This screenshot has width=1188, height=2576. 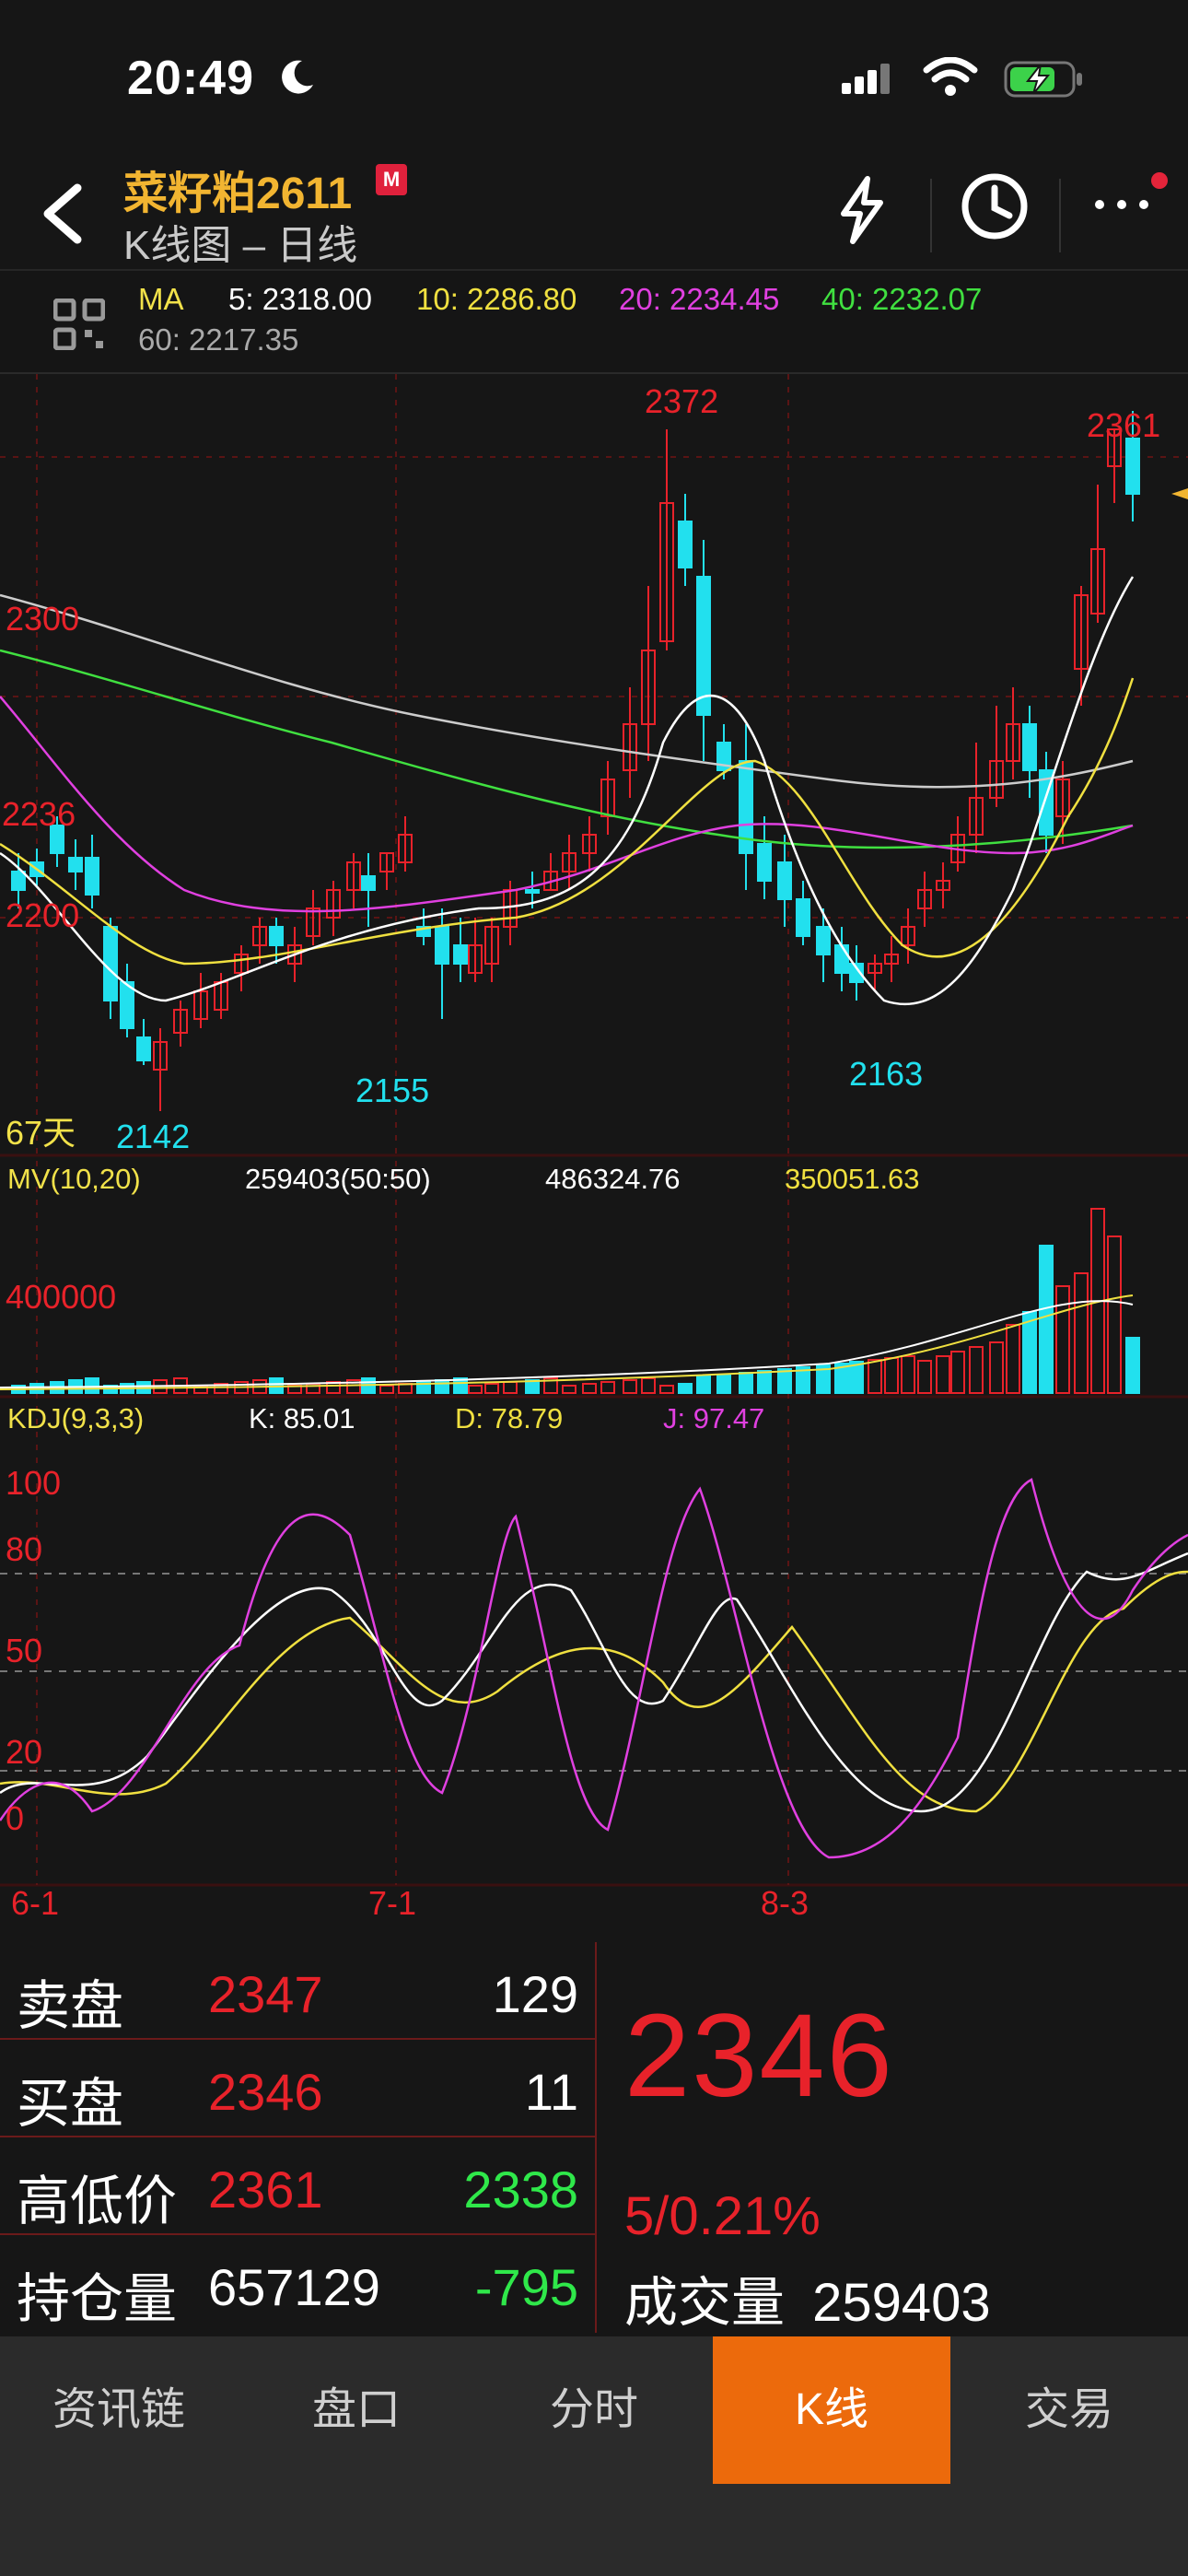 What do you see at coordinates (391, 179) in the screenshot?
I see `main-contract-badge: M` at bounding box center [391, 179].